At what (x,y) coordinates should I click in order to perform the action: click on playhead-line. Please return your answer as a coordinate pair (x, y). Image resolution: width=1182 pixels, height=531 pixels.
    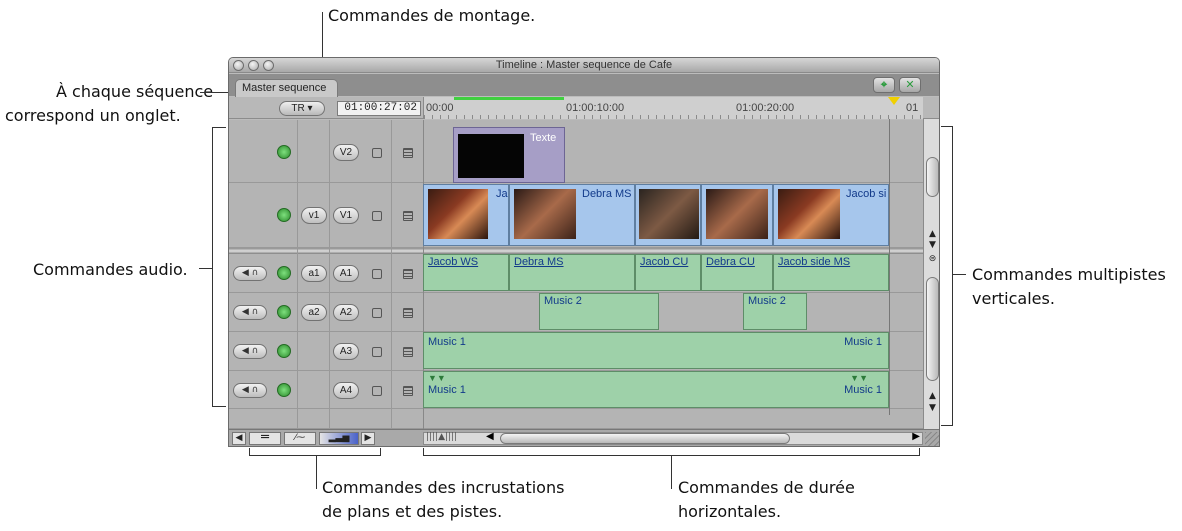
    Looking at the image, I should click on (889, 267).